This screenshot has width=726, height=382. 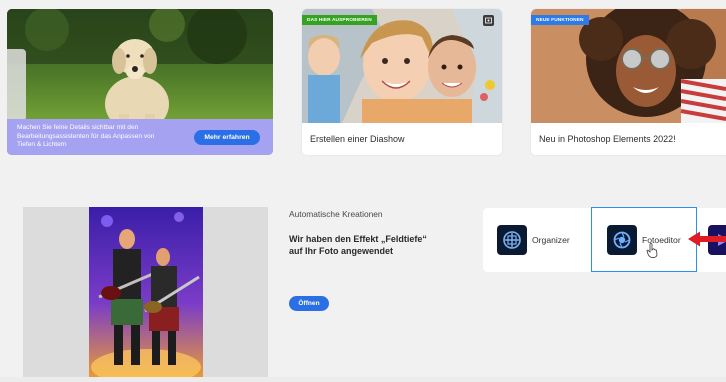 I want to click on new-features-badge: NEUE FUNKTIONEN, so click(x=560, y=20).